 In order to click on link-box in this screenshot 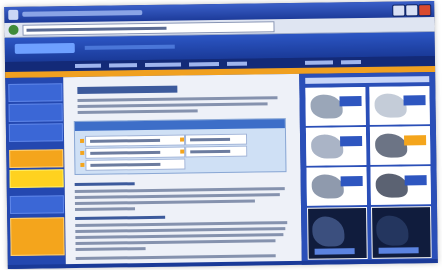, I will do `click(180, 147)`.